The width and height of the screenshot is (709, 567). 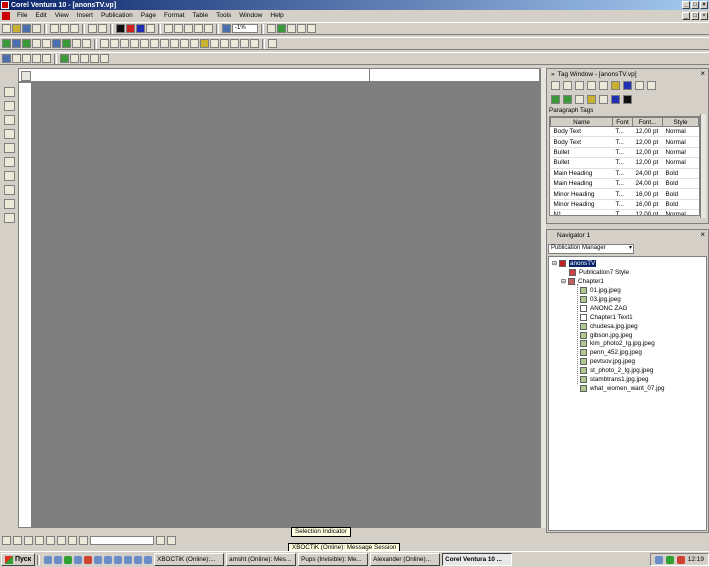 I want to click on tree-item: stambtrans1.jpg.jpeg, so click(x=614, y=379).